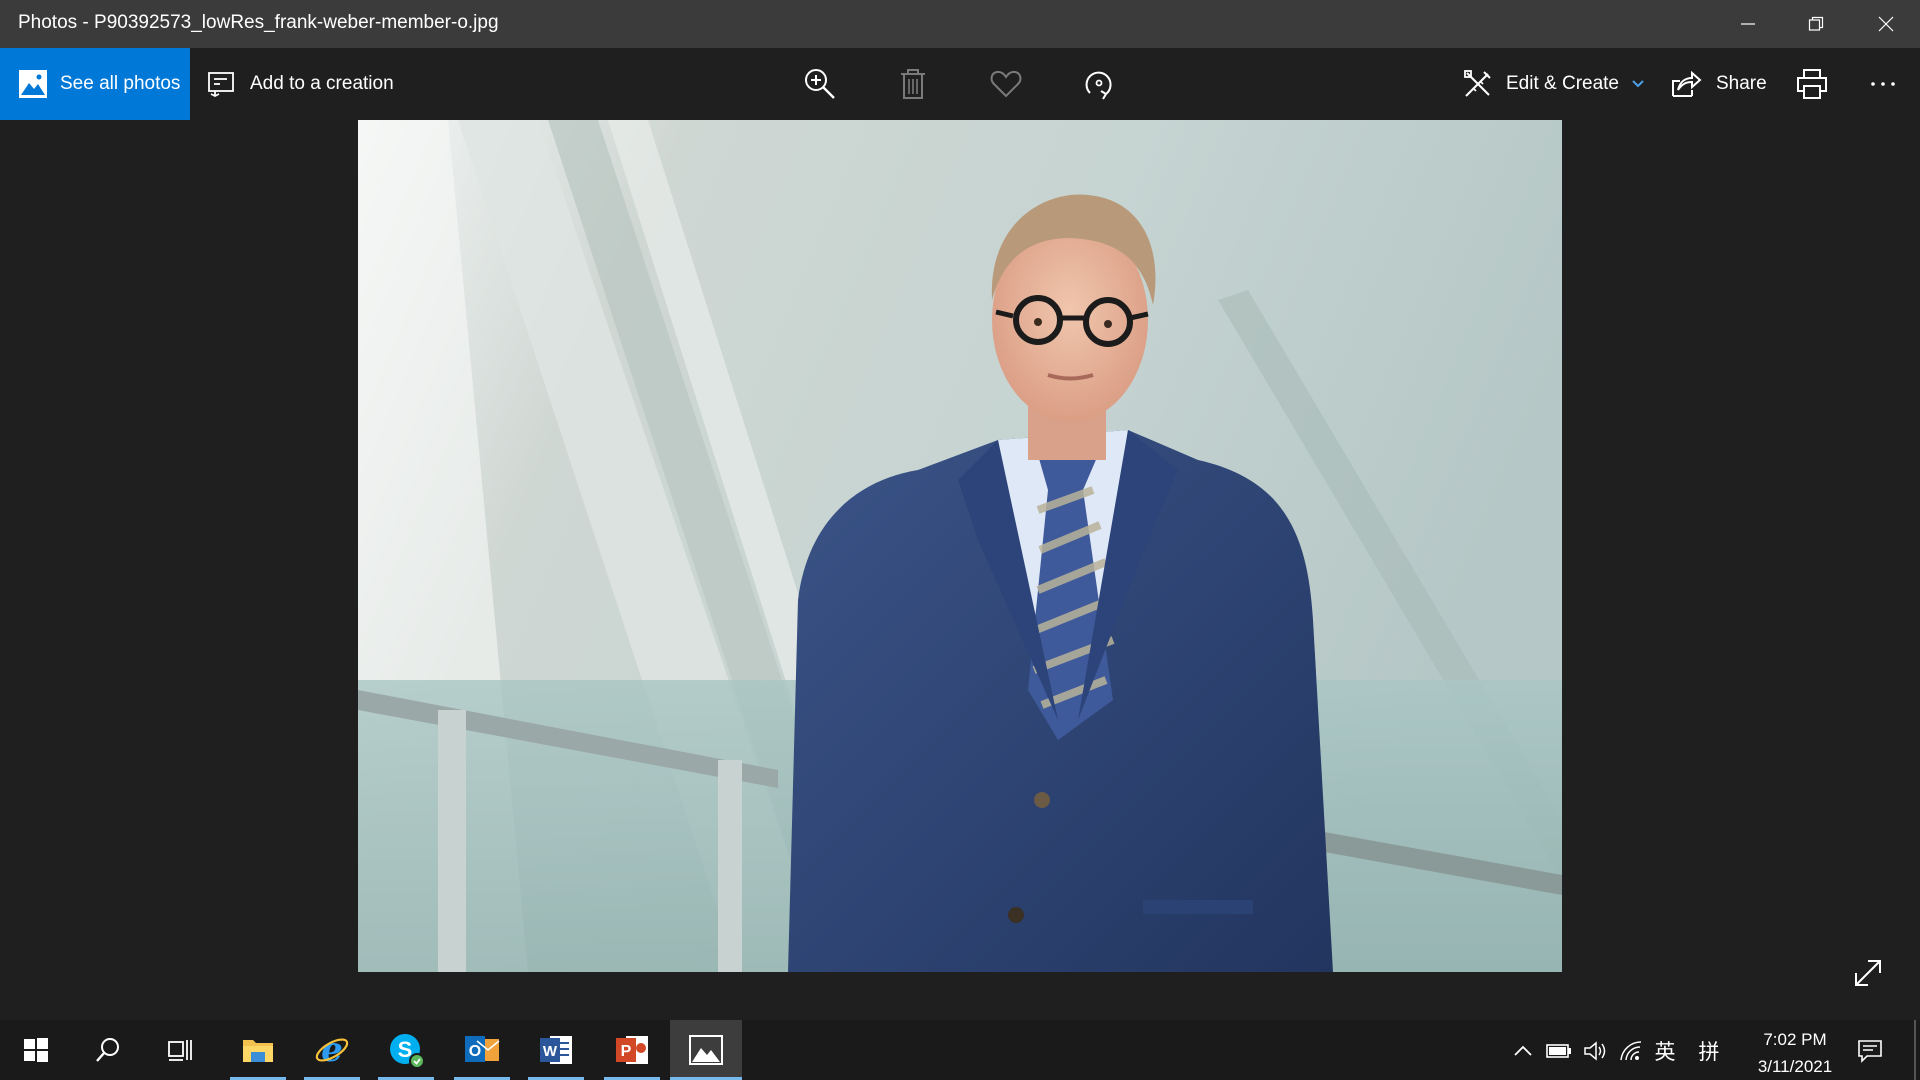  I want to click on chevron-up-icon, so click(1523, 1050).